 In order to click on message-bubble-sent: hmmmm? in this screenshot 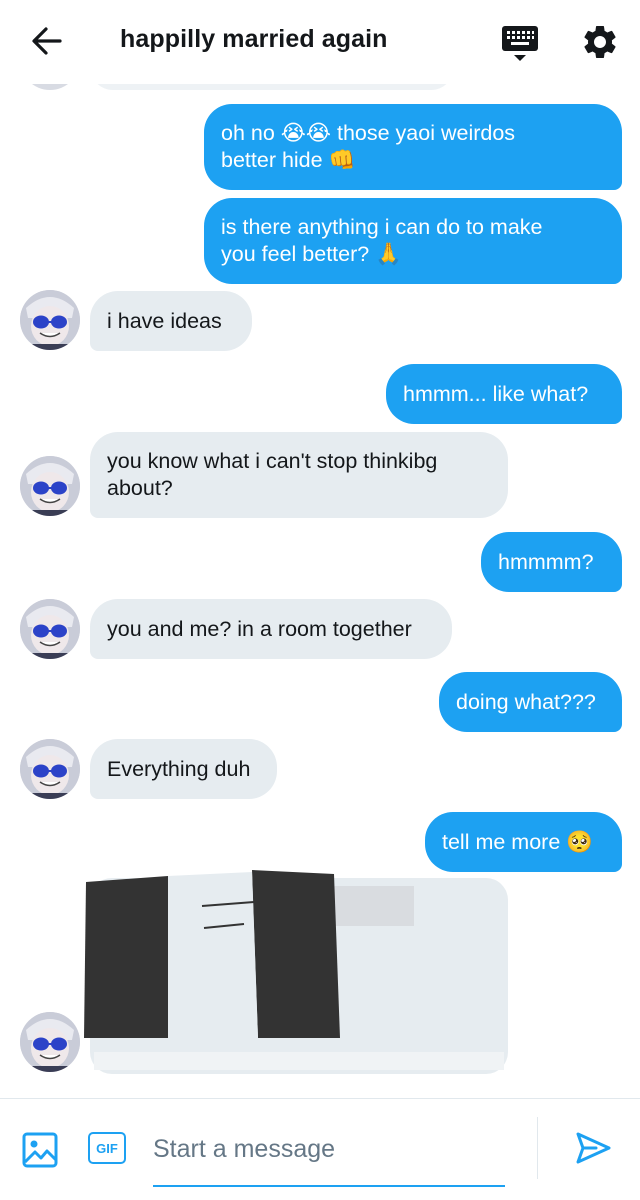, I will do `click(551, 562)`.